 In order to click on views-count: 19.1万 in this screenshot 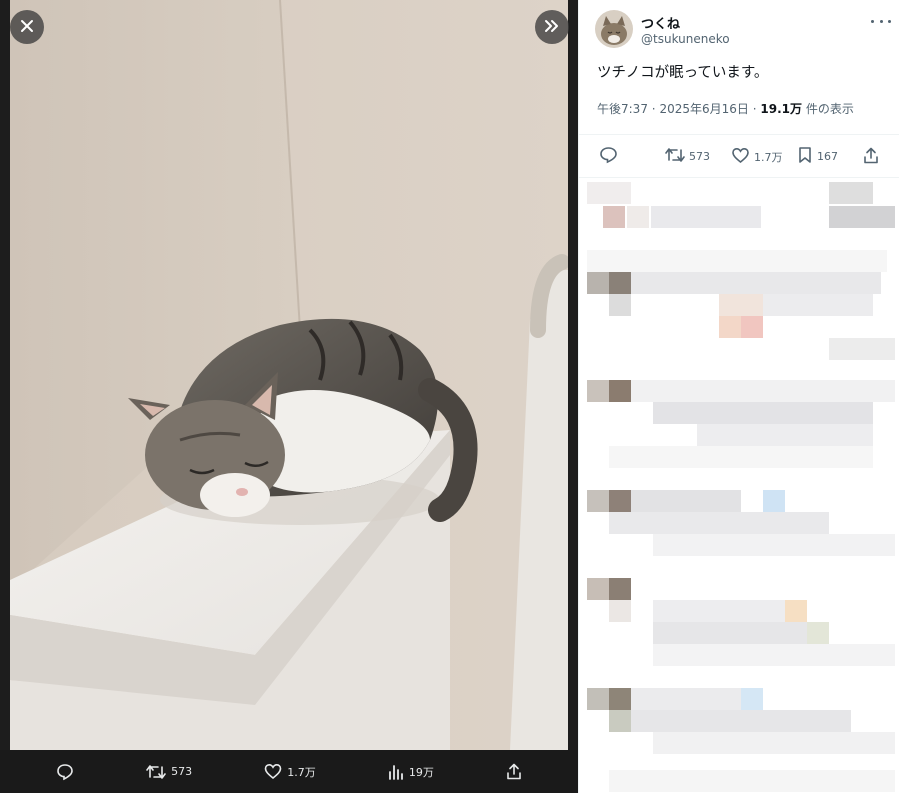, I will do `click(781, 109)`.